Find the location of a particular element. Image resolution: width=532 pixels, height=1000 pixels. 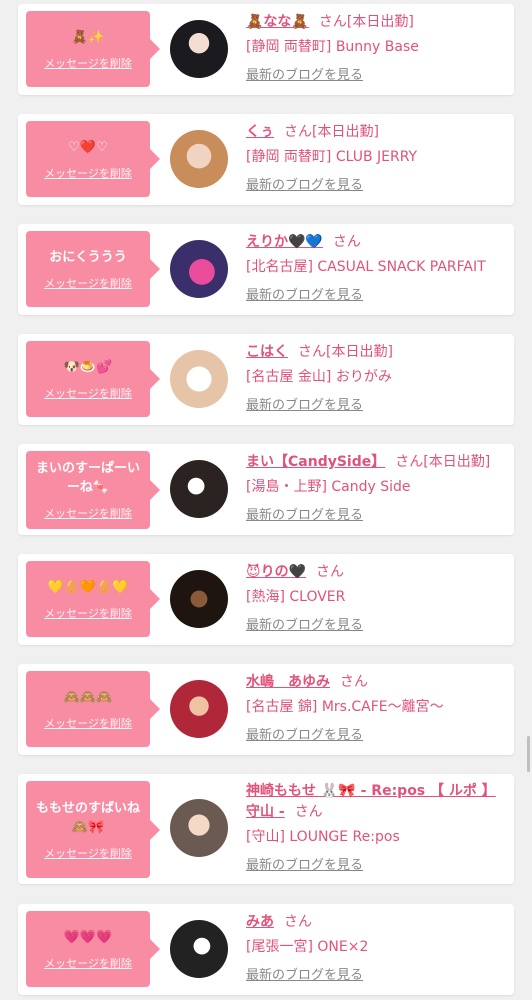

profile-name-link: くぅ is located at coordinates (260, 132).